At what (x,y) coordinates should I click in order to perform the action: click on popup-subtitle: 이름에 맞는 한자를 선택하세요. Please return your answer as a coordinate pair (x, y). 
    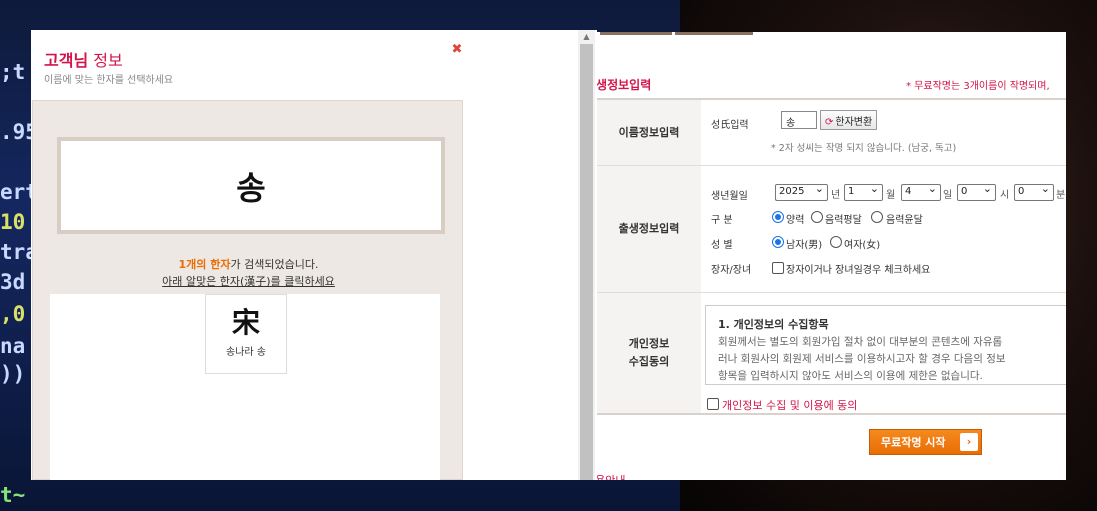
    Looking at the image, I should click on (109, 80).